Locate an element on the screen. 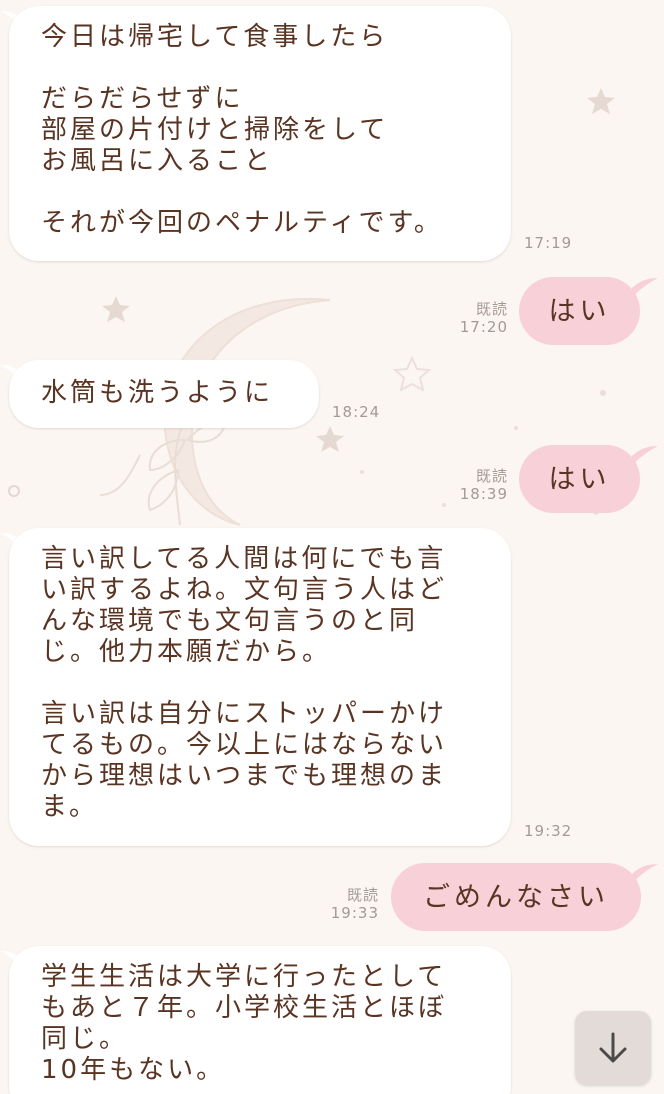 Image resolution: width=664 pixels, height=1094 pixels. arrow-down-icon is located at coordinates (613, 1047).